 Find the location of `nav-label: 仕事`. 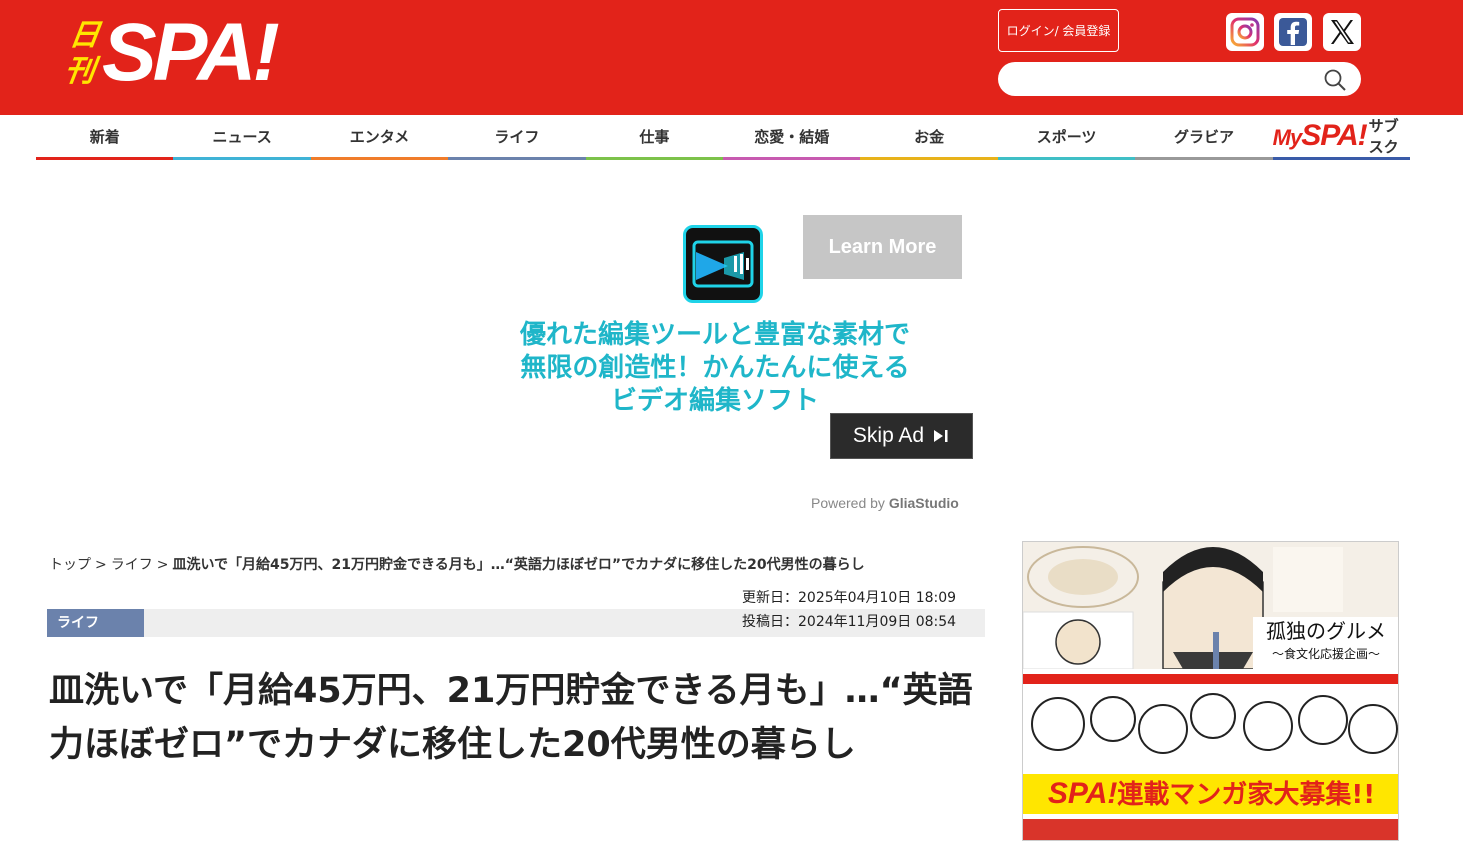

nav-label: 仕事 is located at coordinates (654, 136).